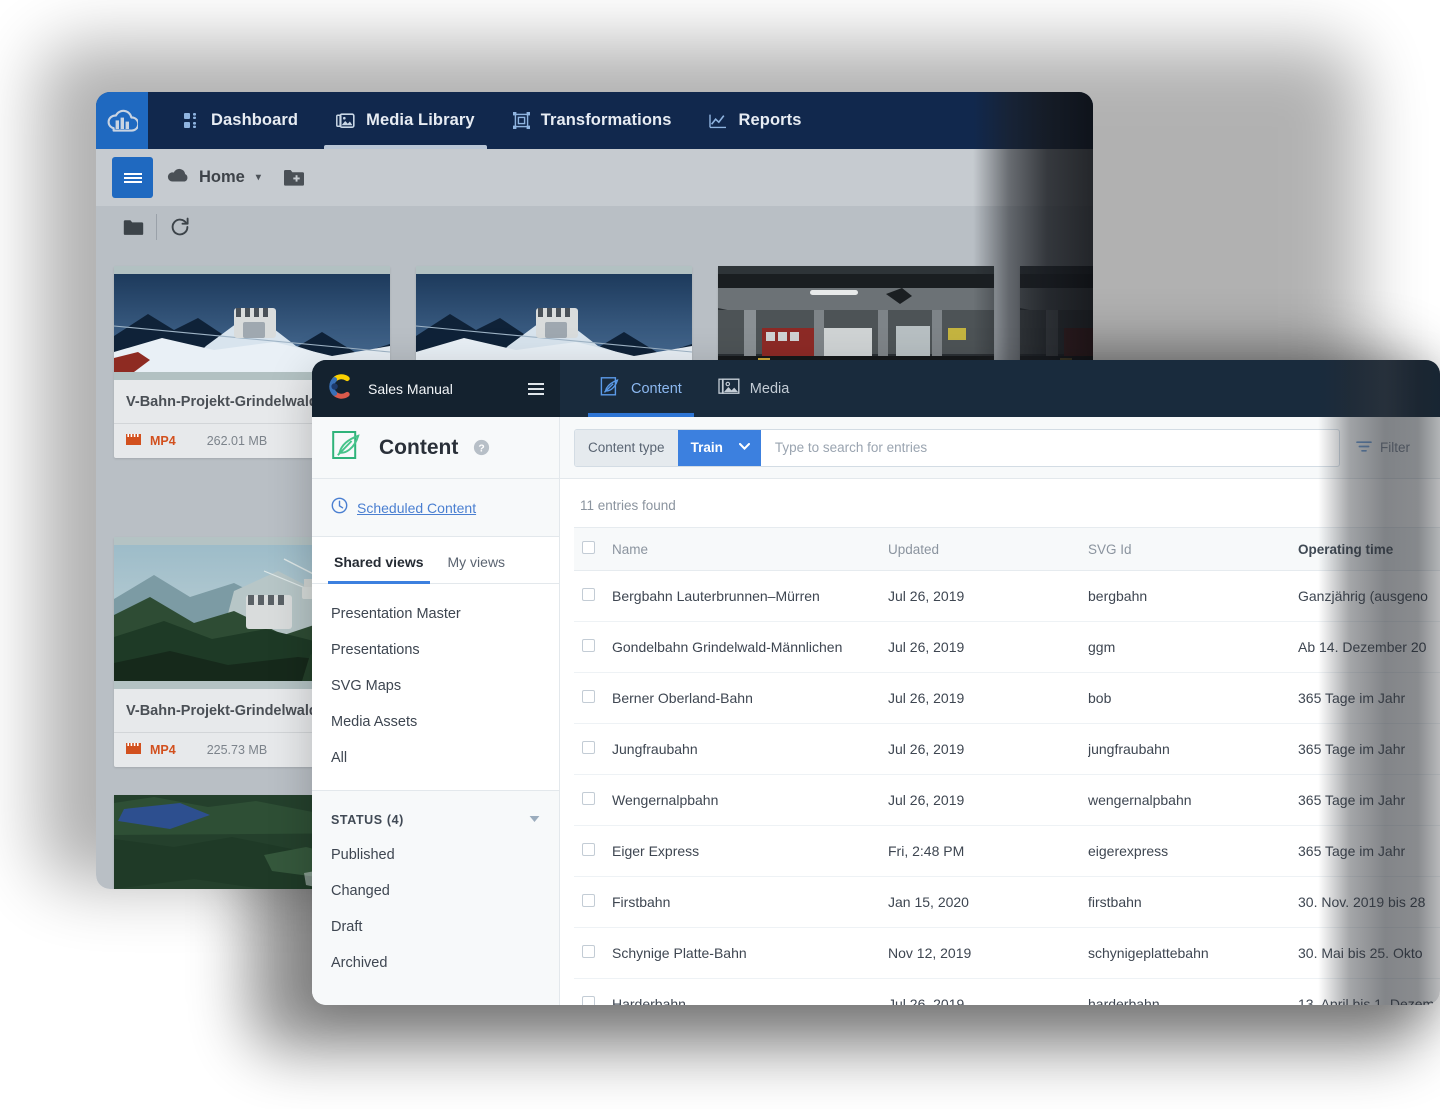 The image size is (1440, 1109). I want to click on status-item-archived: Archived, so click(435, 963).